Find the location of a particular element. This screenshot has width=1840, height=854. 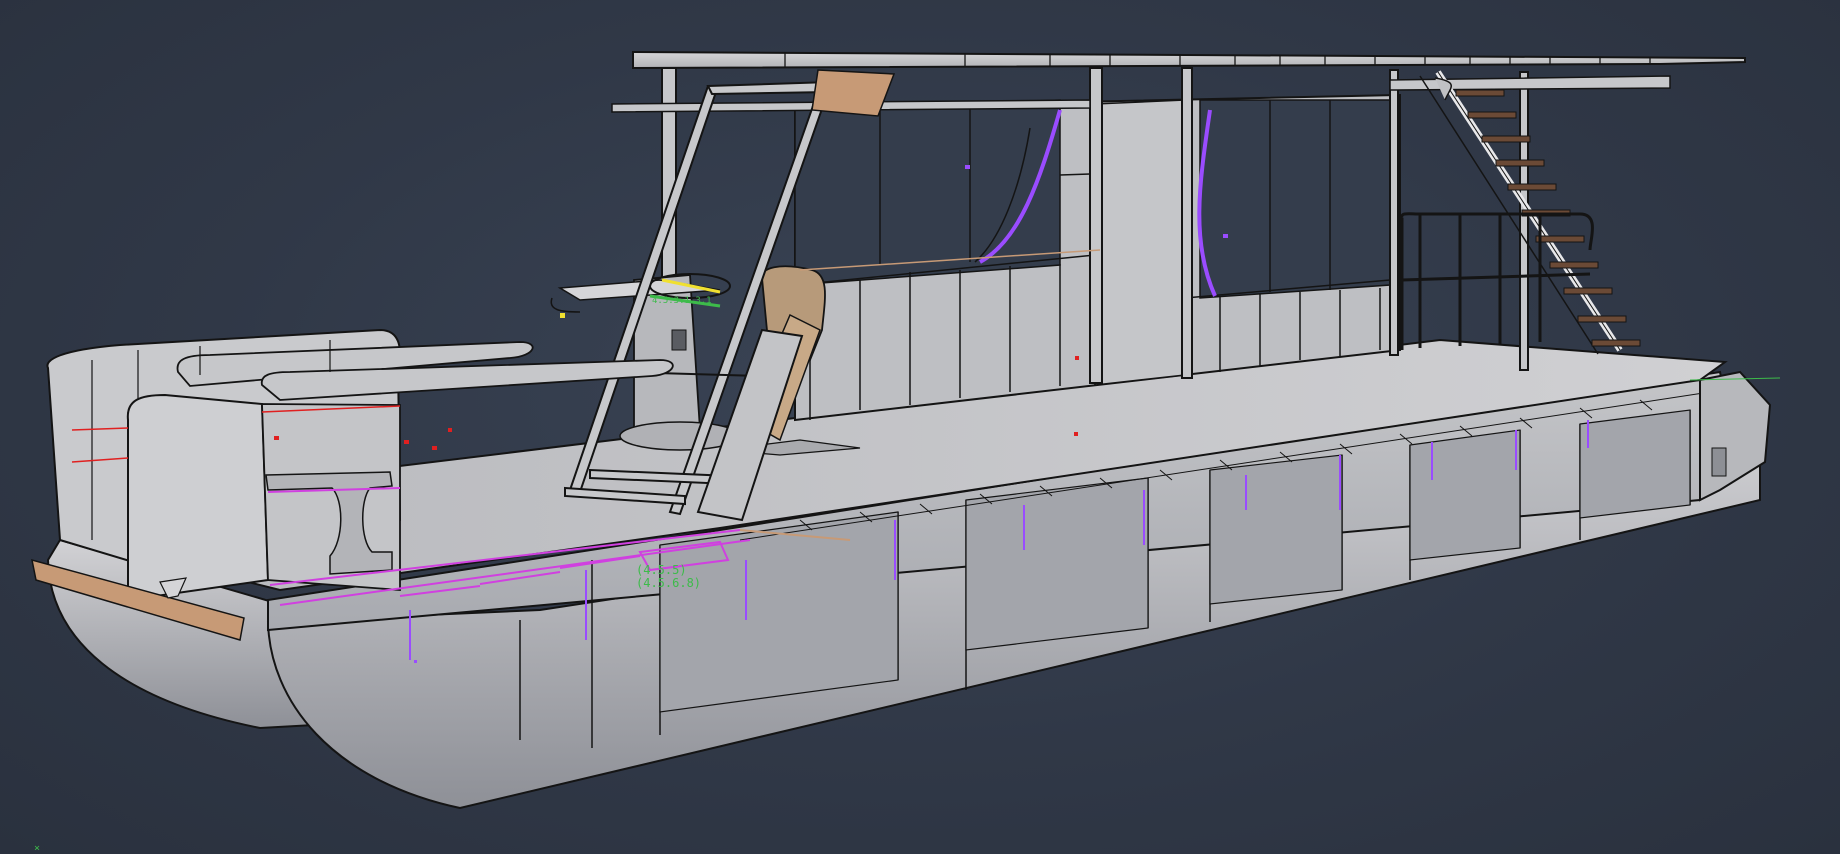

axis-icon: × is located at coordinates (37, 848).